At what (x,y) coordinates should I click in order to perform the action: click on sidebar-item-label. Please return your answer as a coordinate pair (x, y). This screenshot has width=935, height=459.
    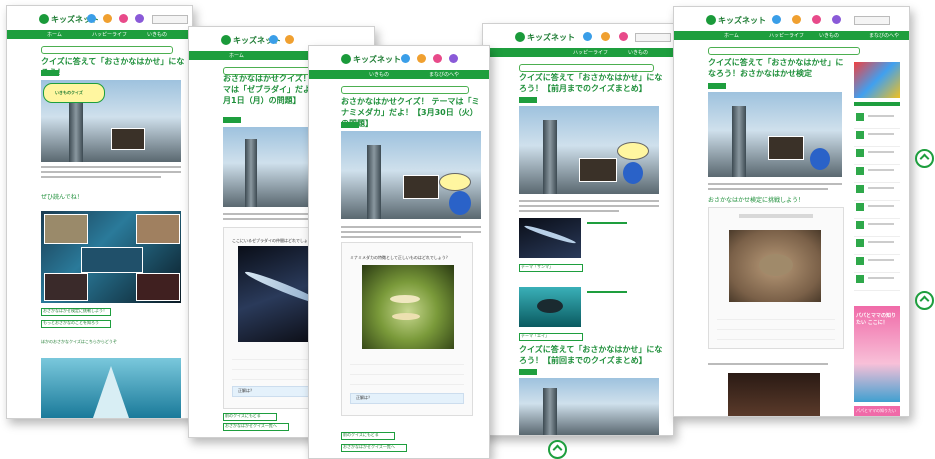
    Looking at the image, I should click on (881, 188).